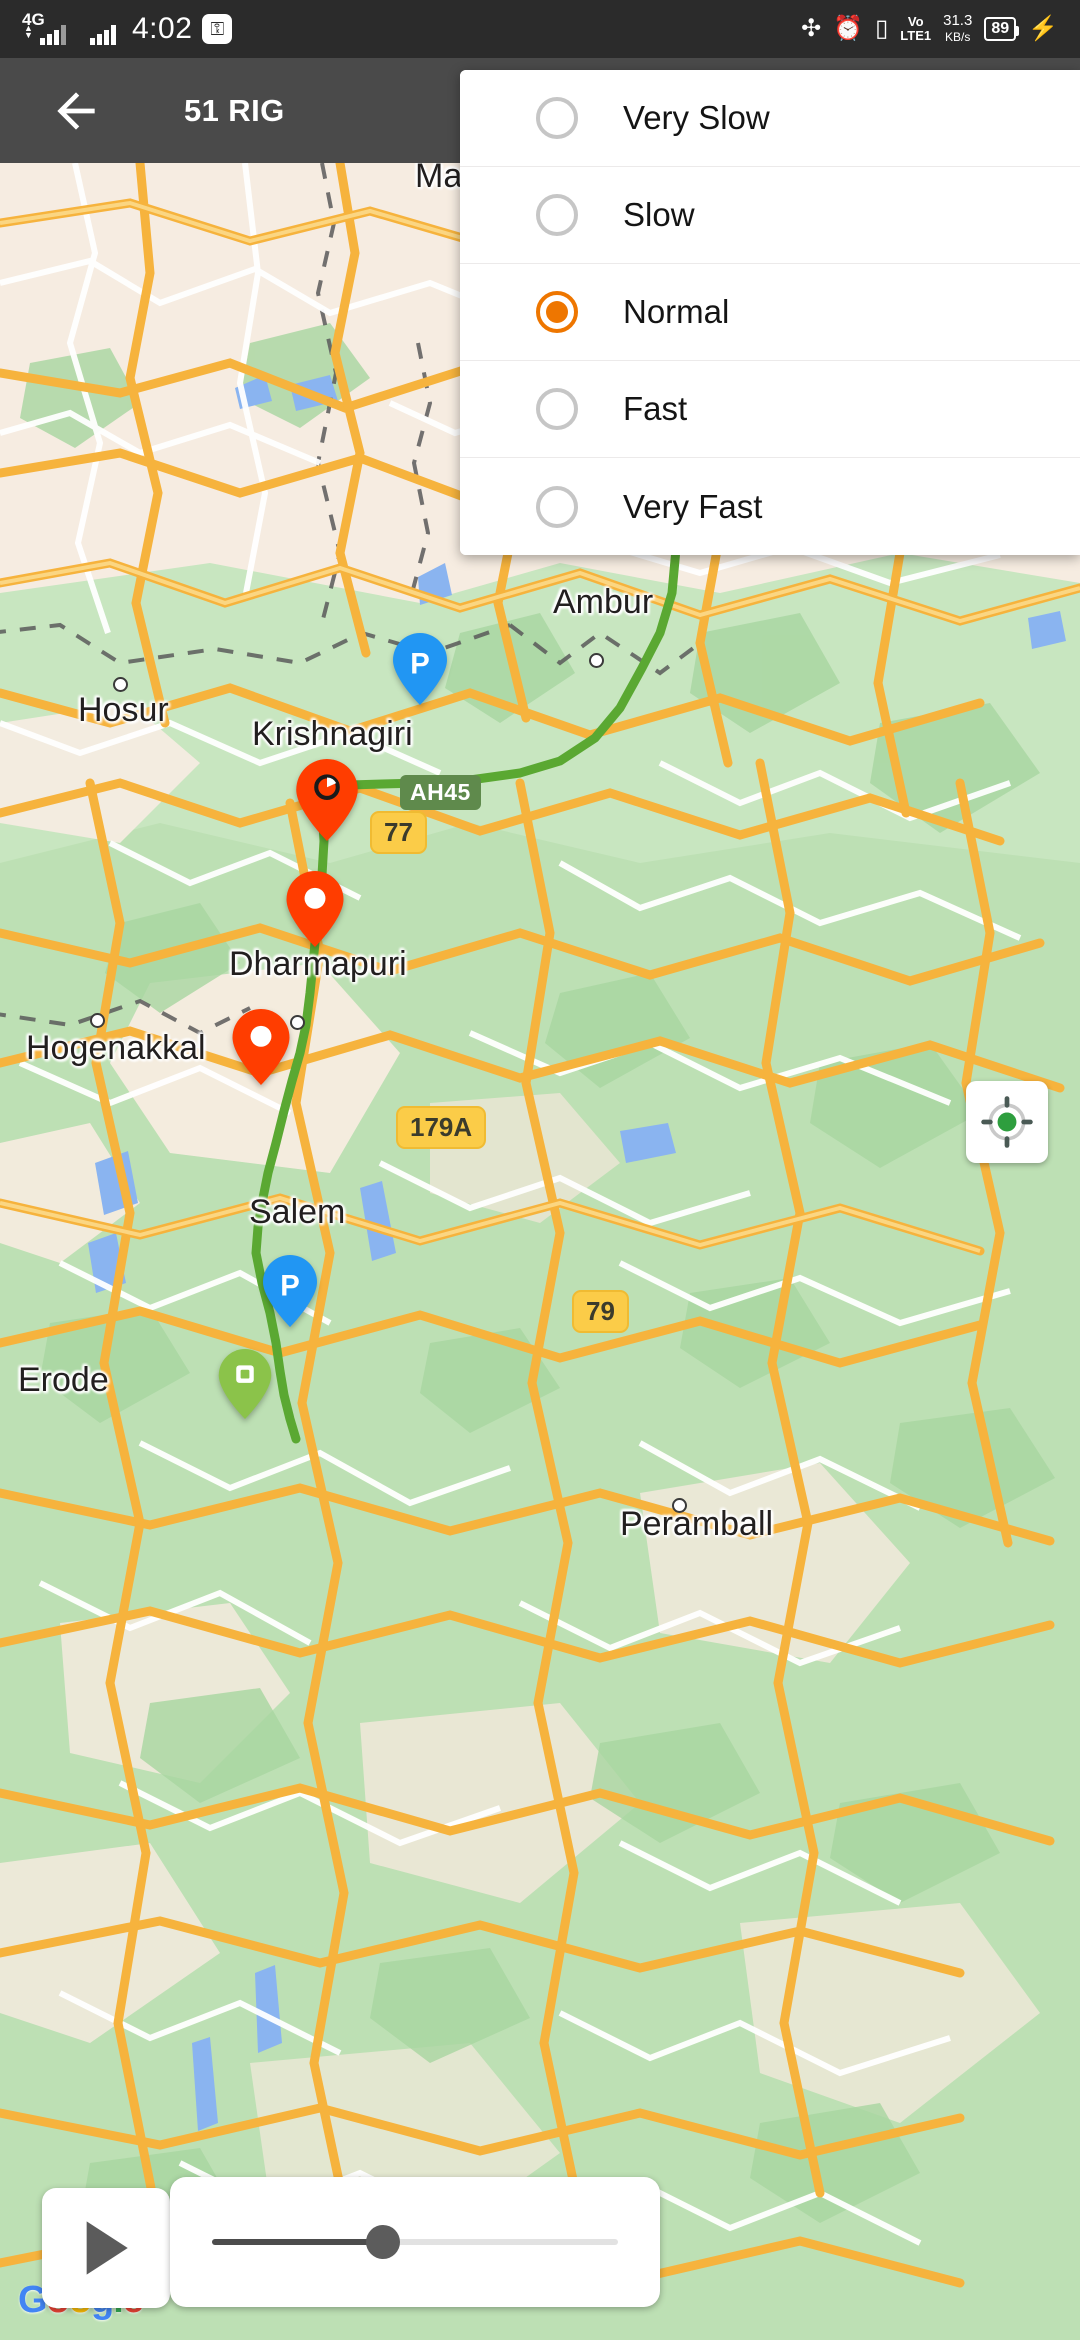  Describe the element at coordinates (596, 660) in the screenshot. I see `city-dot-ambur` at that location.